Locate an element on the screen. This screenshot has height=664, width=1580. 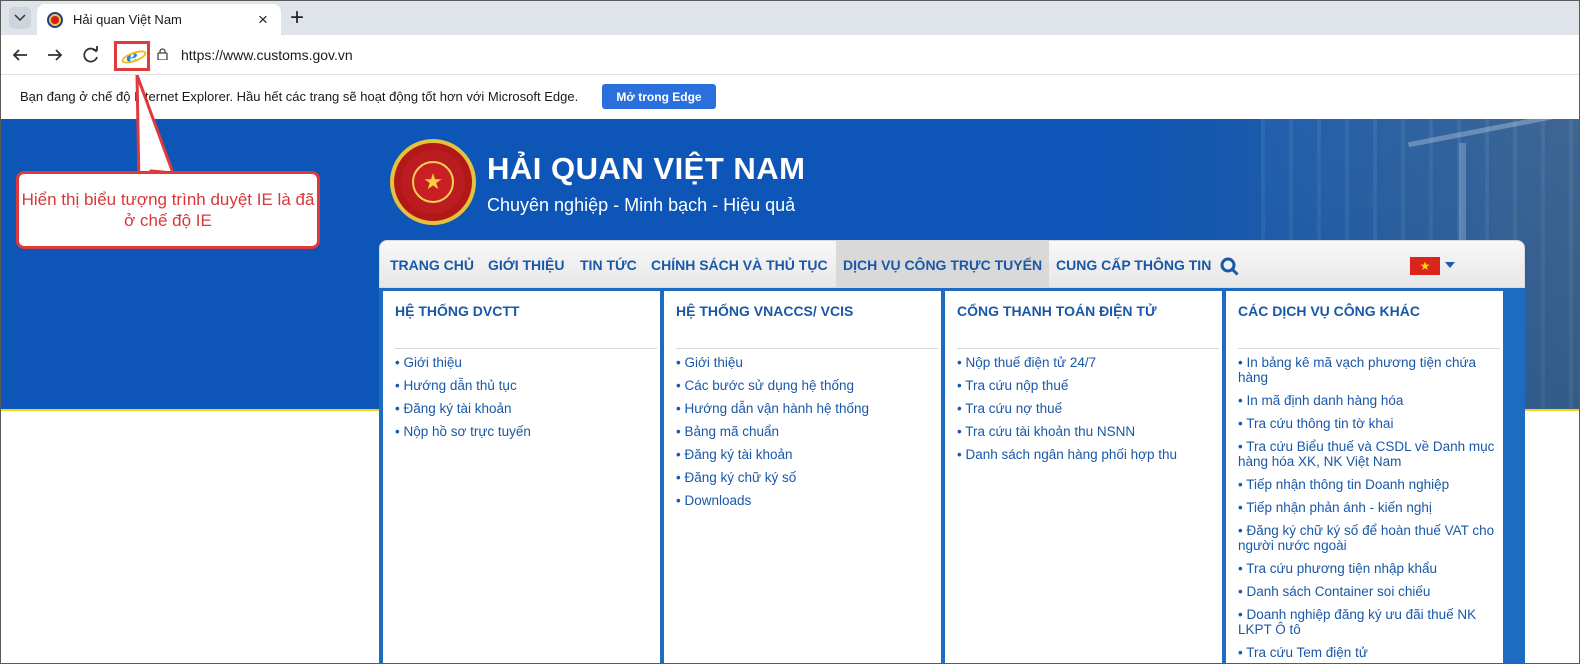
tab-title: Hải quan Việt Nam is located at coordinates (127, 19).